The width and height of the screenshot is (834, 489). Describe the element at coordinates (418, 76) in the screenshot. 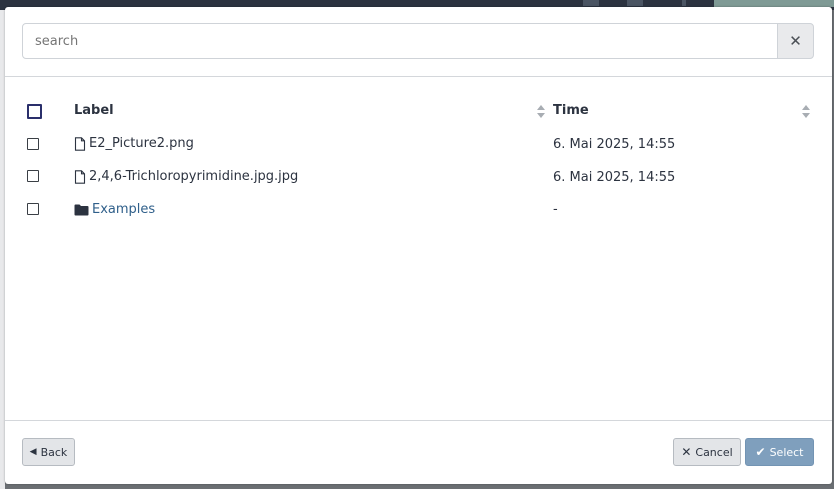

I see `header-divider` at that location.